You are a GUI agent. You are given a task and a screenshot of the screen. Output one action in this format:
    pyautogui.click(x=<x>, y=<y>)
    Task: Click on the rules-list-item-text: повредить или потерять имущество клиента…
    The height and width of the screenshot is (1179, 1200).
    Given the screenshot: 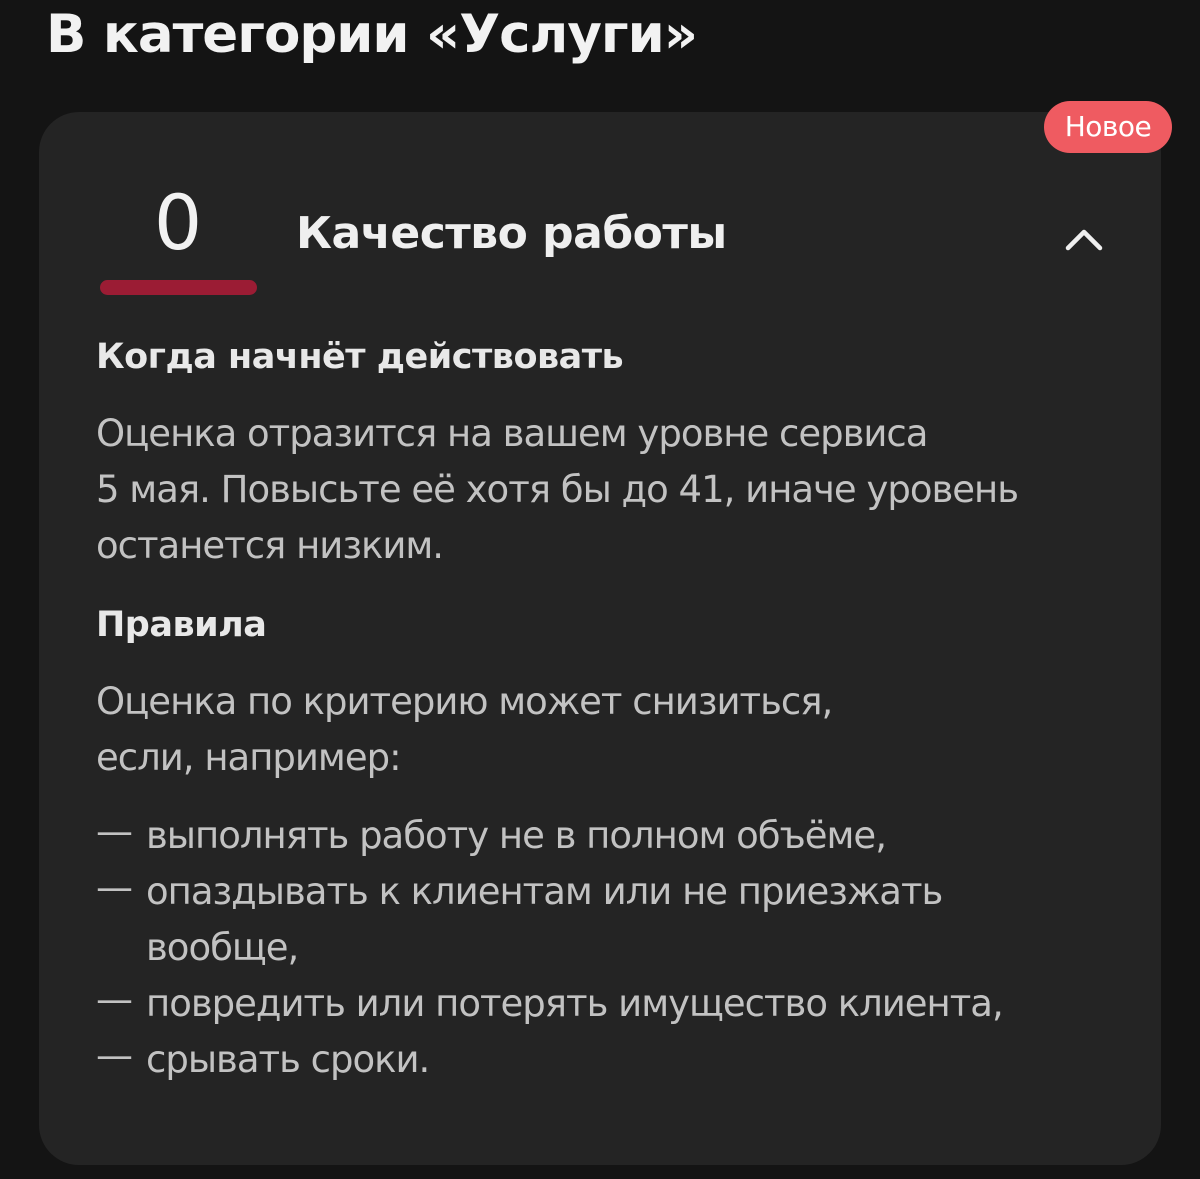 What is the action you would take?
    pyautogui.click(x=575, y=1003)
    